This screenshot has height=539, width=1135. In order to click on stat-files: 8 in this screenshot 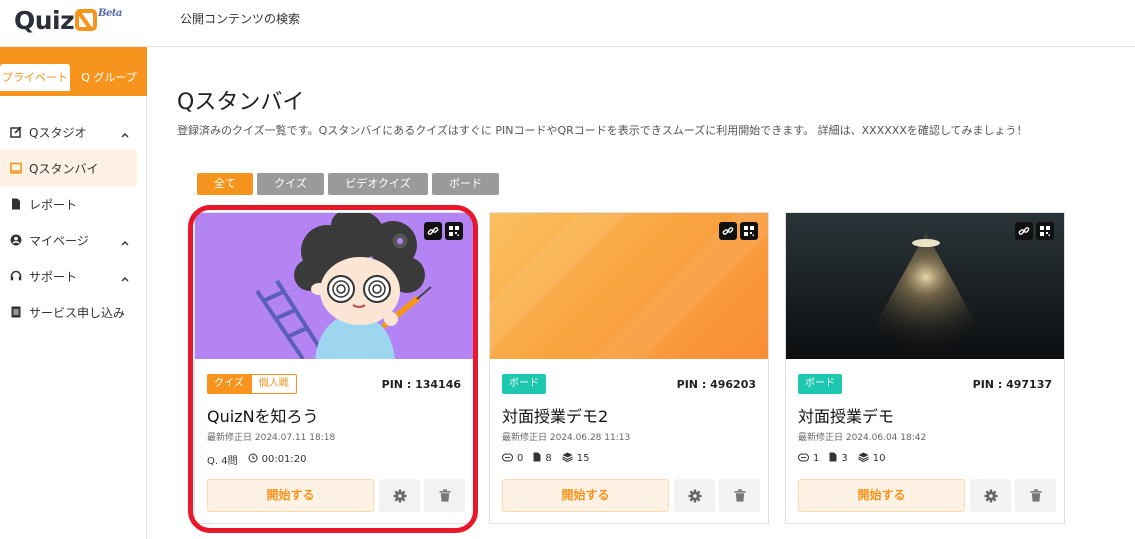, I will do `click(548, 458)`.